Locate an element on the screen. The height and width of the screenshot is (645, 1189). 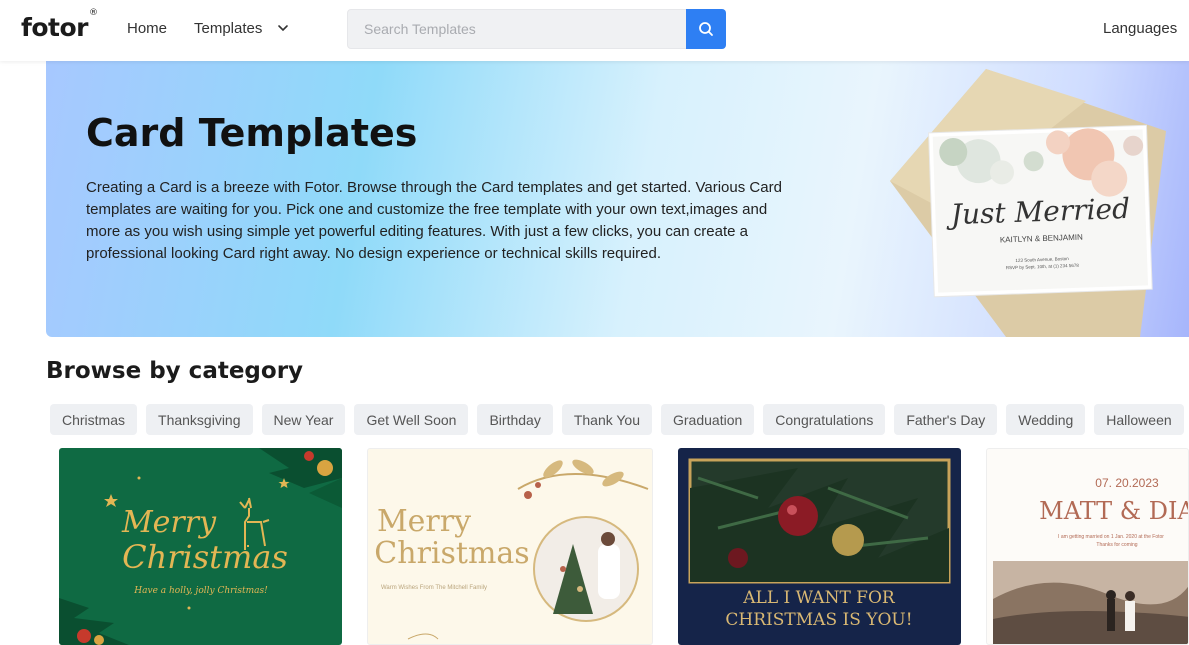
svg-text: Have a holly, jolly Christmas! is located at coordinates (200, 591).